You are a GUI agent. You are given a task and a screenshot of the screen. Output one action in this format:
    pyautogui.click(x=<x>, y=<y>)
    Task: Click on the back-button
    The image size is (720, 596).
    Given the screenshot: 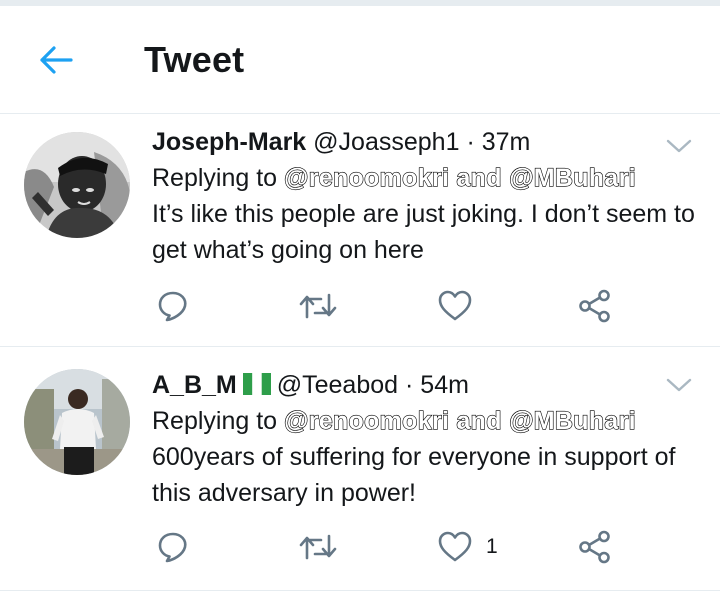 What is the action you would take?
    pyautogui.click(x=56, y=60)
    